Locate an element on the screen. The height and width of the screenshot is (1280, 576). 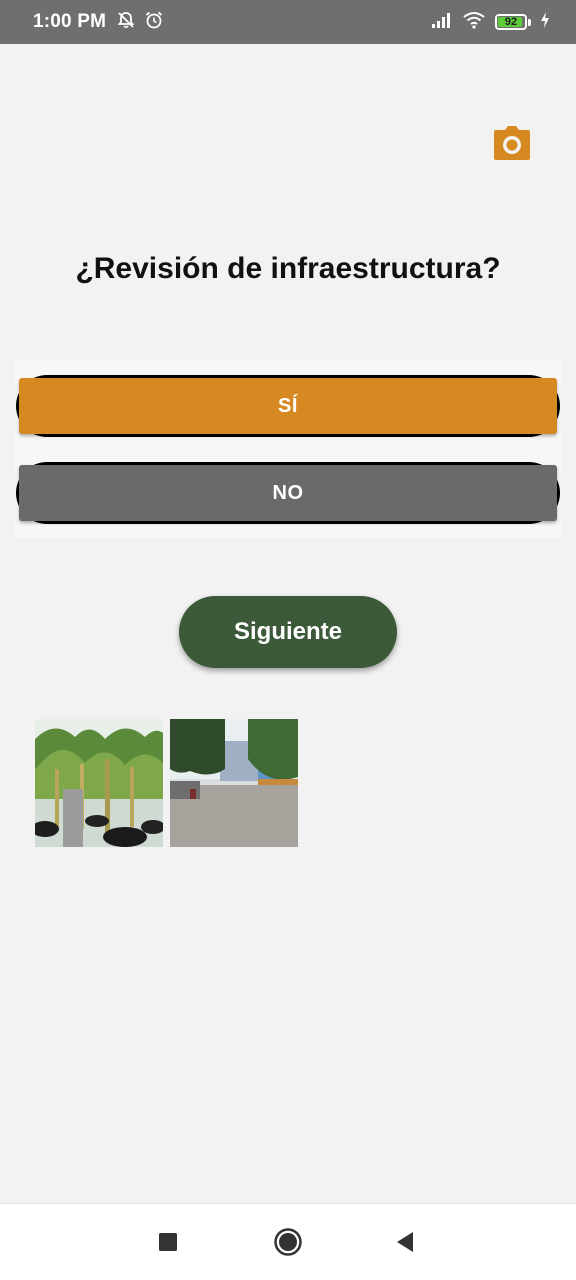
status-bar: 1:00 PM 92 is located at coordinates (288, 22).